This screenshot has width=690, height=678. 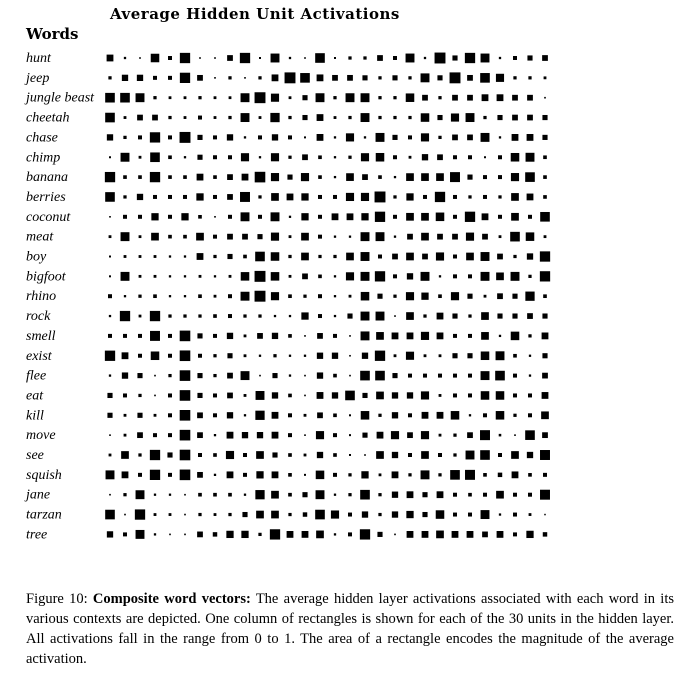 I want to click on word-row: tree, so click(x=287, y=534).